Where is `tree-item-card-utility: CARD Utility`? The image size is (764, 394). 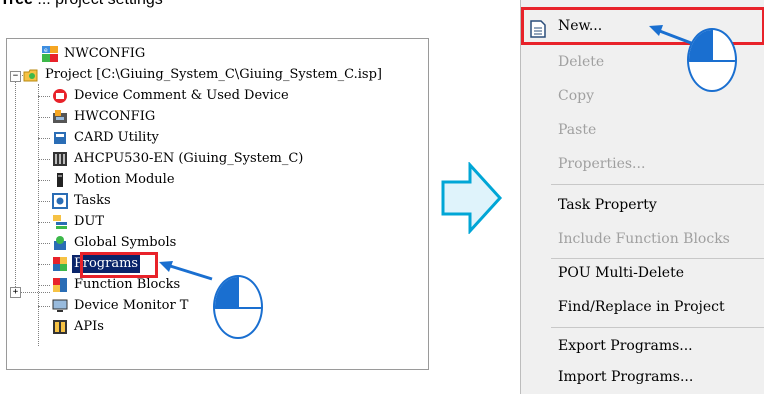
tree-item-card-utility: CARD Utility is located at coordinates (106, 138).